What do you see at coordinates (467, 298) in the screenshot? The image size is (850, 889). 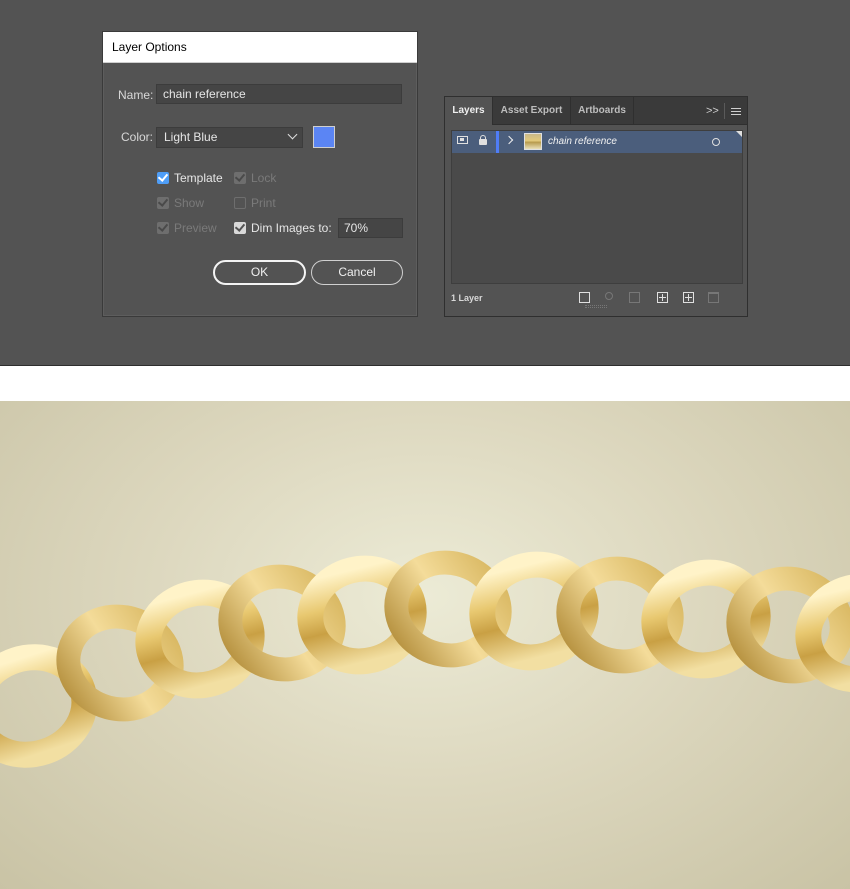 I see `layer-count: 1 Layer` at bounding box center [467, 298].